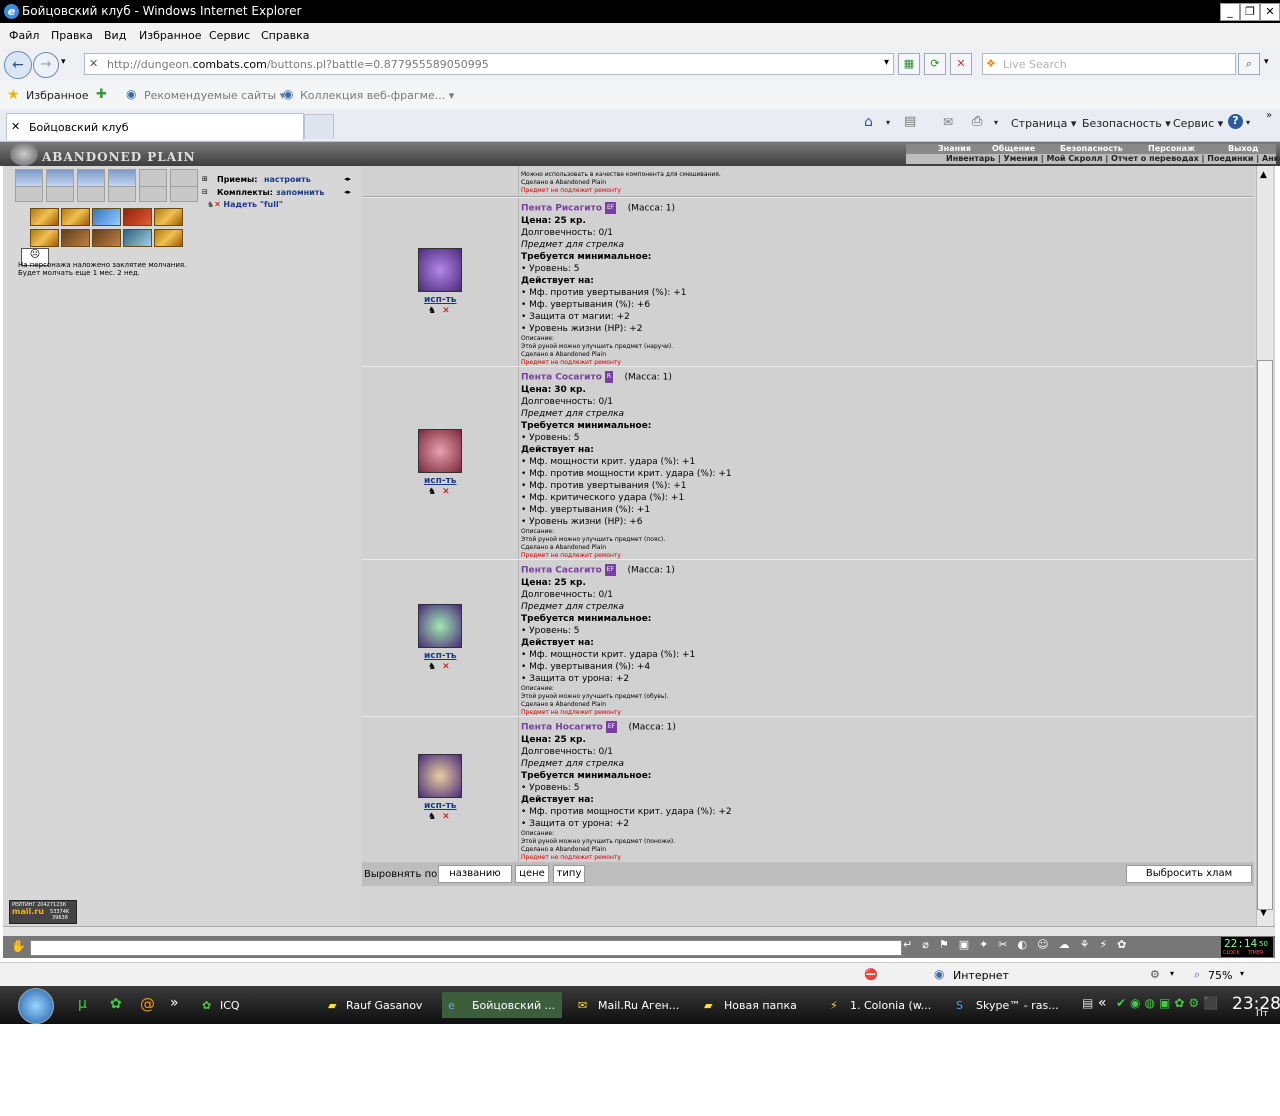  I want to click on suggested-sites-link: Рекомендуемые сайты ▾, so click(214, 95).